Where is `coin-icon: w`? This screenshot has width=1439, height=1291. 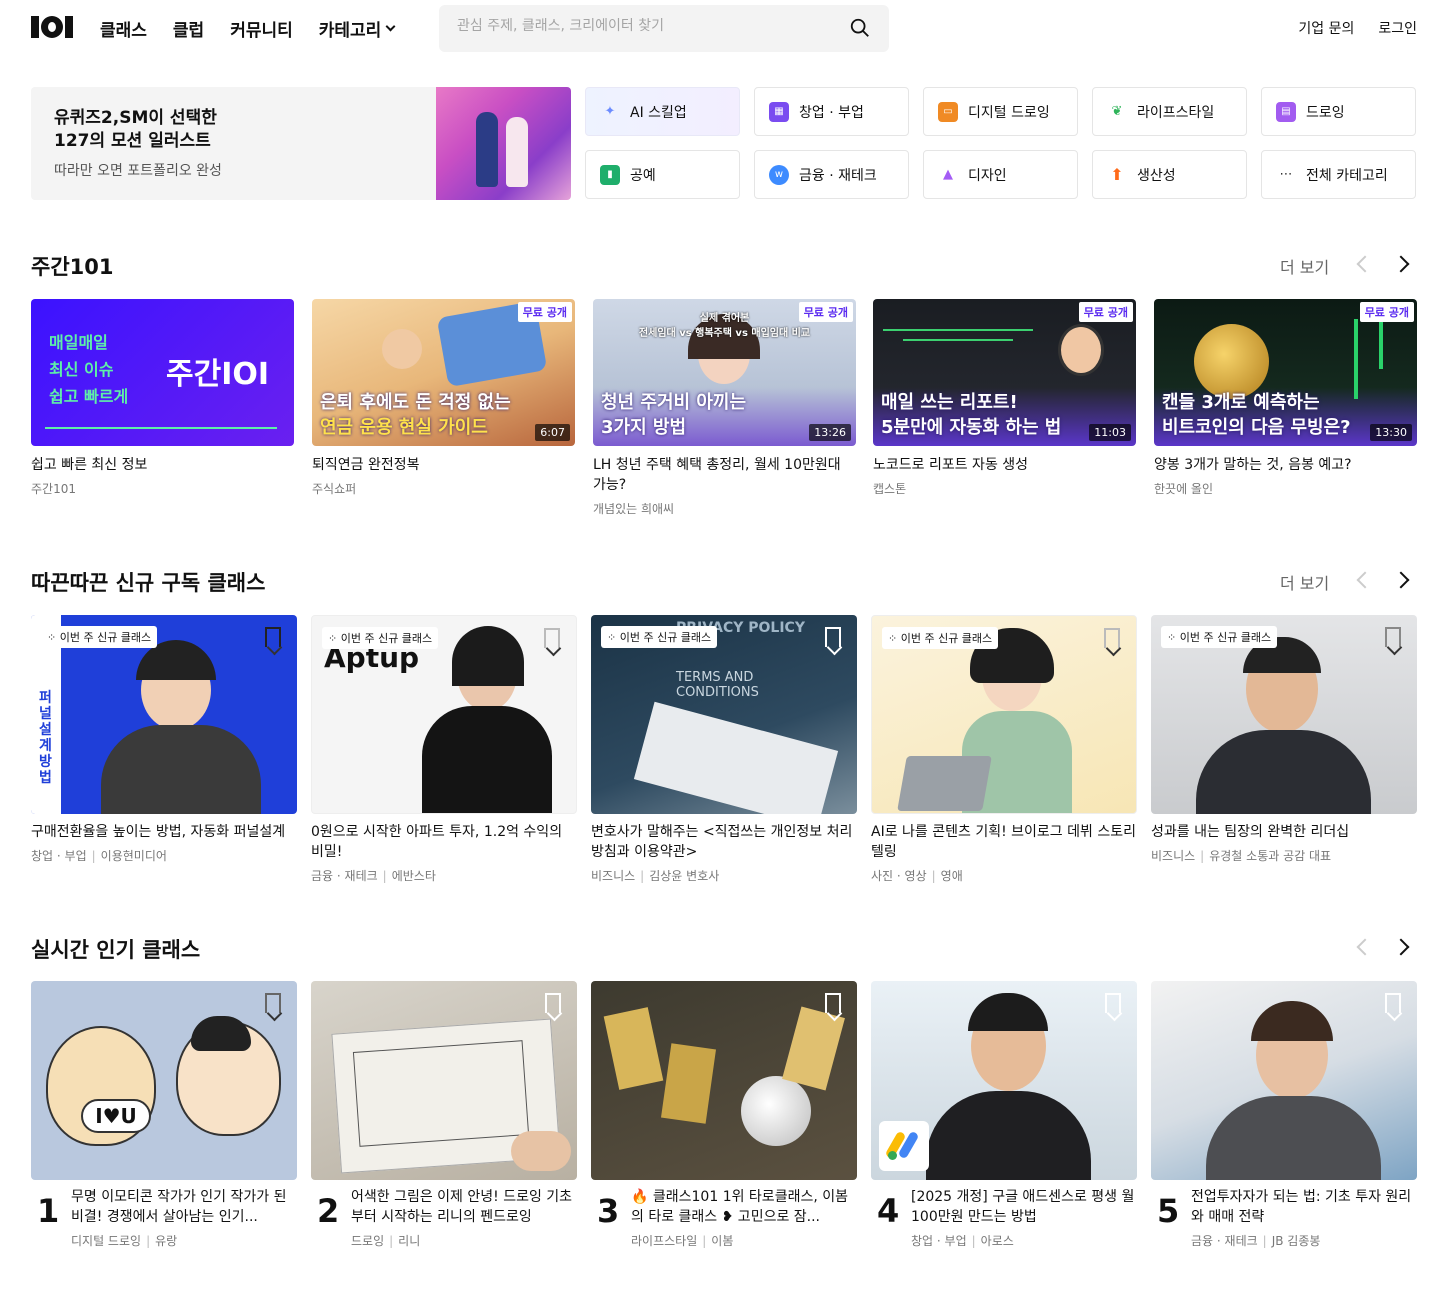
coin-icon: w is located at coordinates (779, 174).